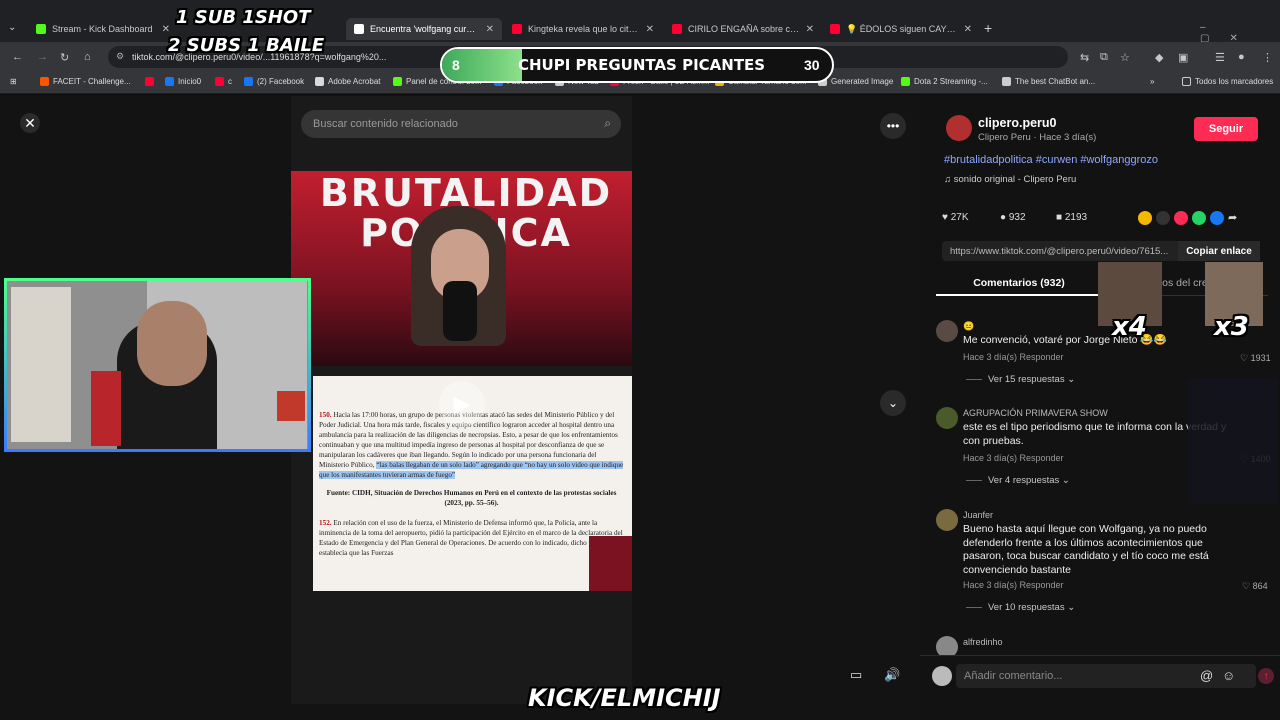 Image resolution: width=1280 pixels, height=720 pixels. Describe the element at coordinates (1240, 33) in the screenshot. I see `window-controls: –▢✕` at that location.